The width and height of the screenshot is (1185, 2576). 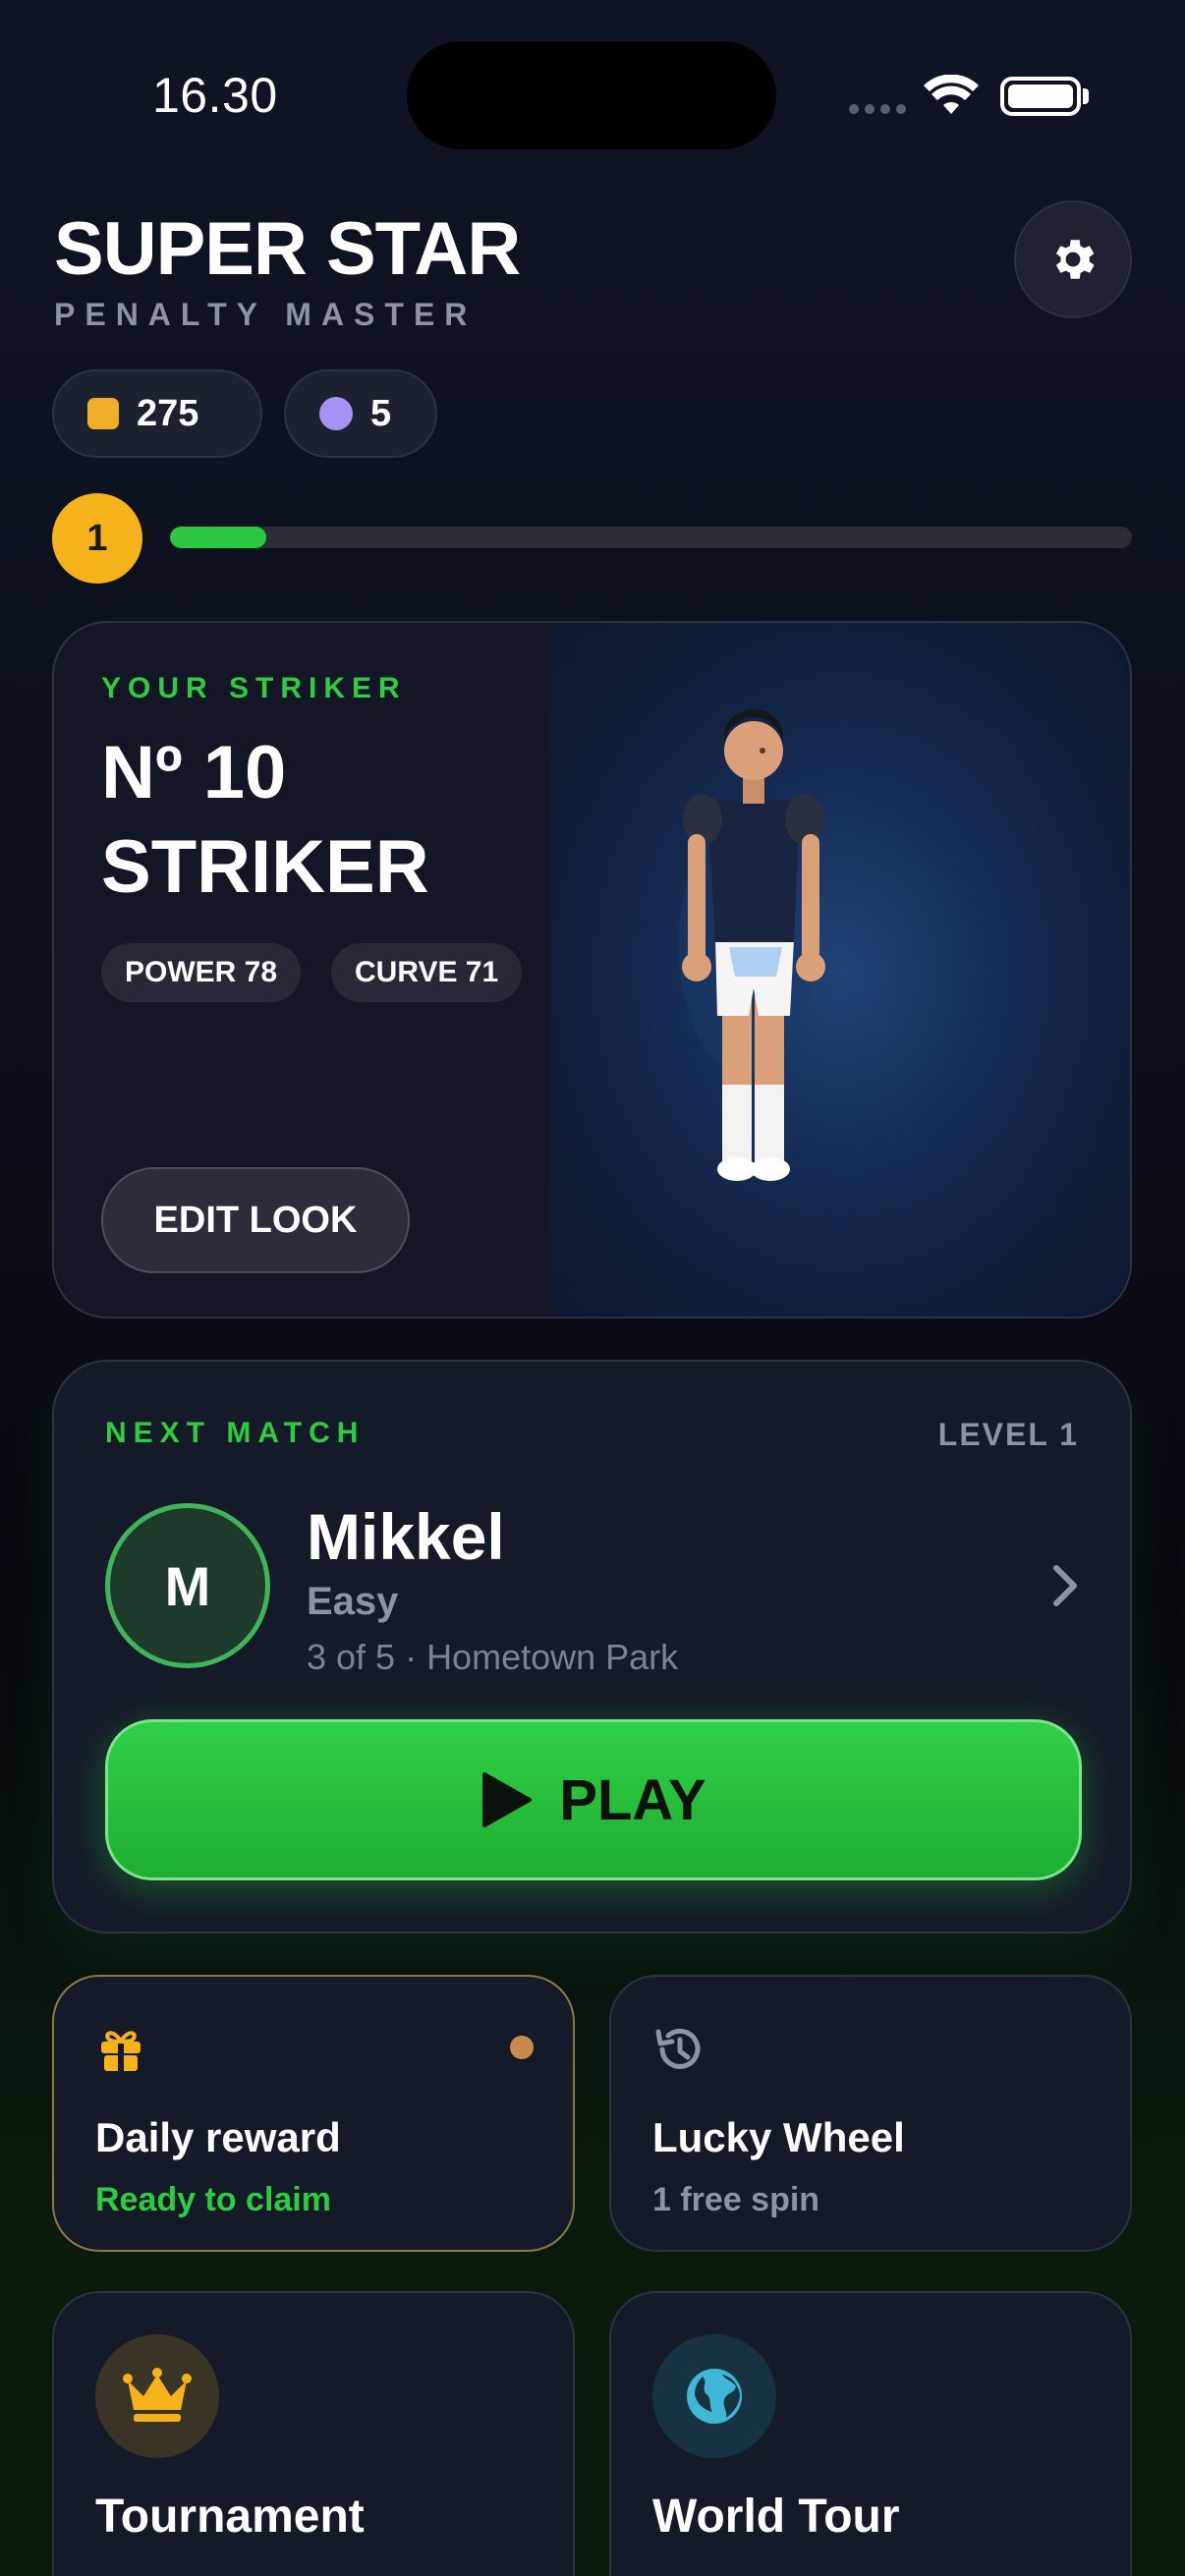 What do you see at coordinates (1041, 96) in the screenshot?
I see `battery-icon` at bounding box center [1041, 96].